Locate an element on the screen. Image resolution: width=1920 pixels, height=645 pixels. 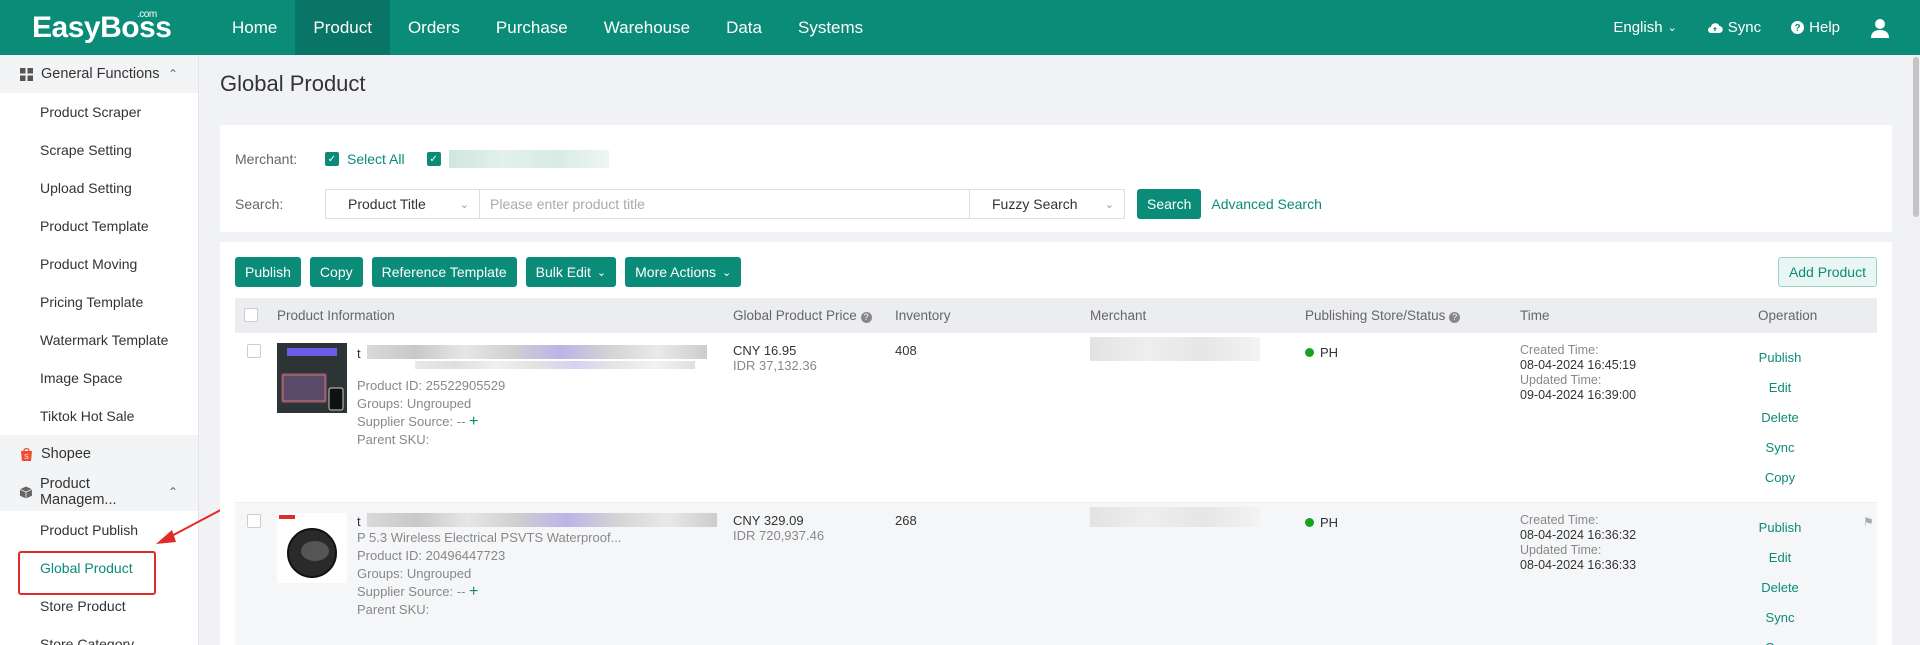
user-icon is located at coordinates (1880, 28).